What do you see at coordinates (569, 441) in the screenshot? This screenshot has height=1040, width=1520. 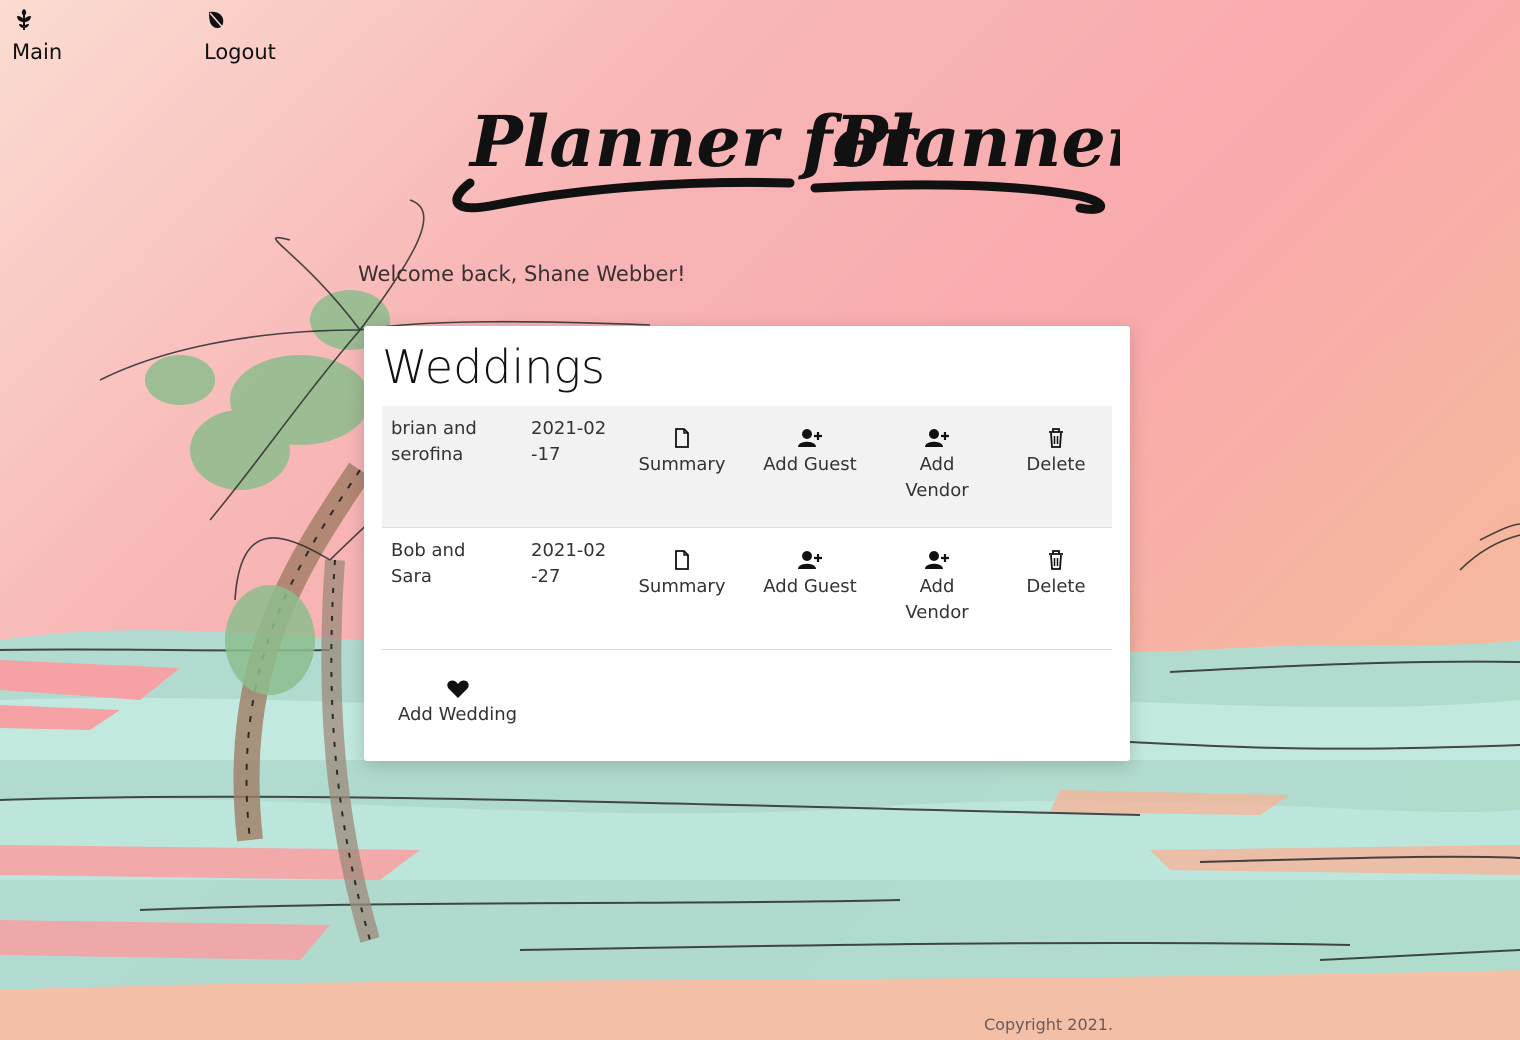 I see `wedding-date: 2021-02-17` at bounding box center [569, 441].